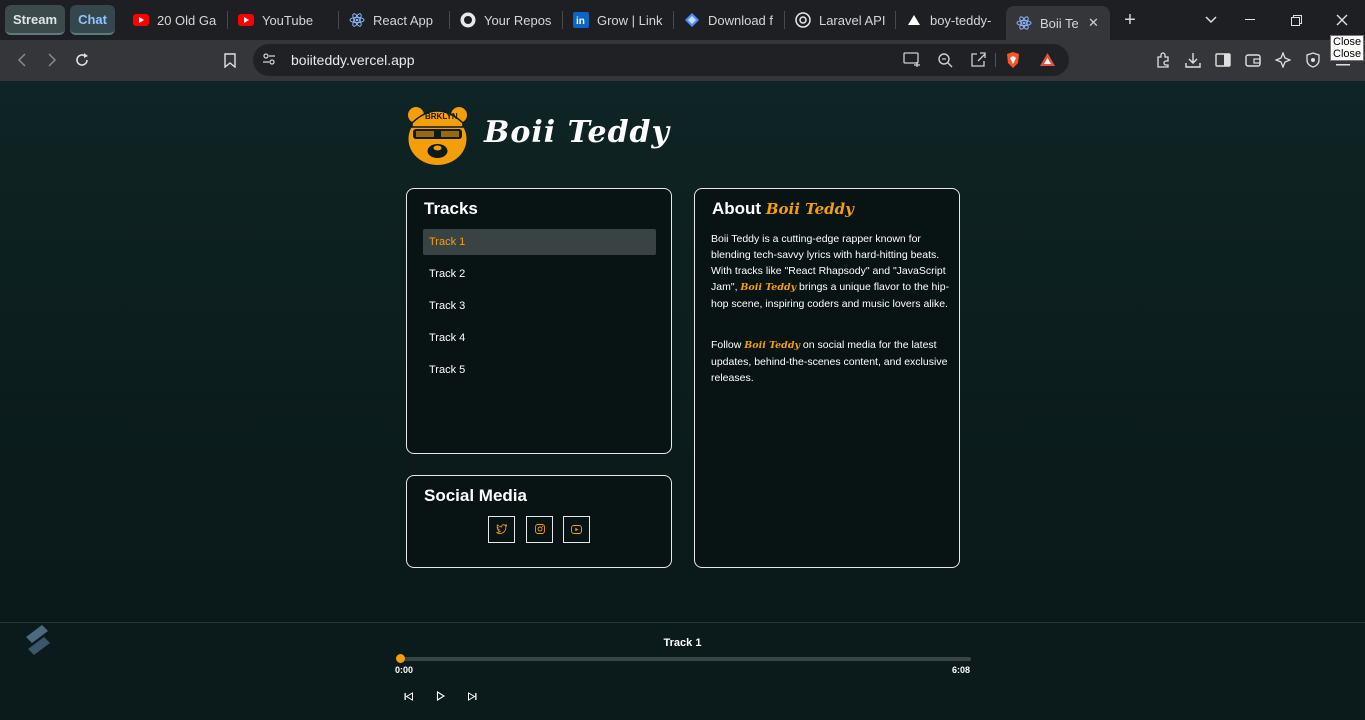  I want to click on browser-tab: YouTube, so click(283, 20).